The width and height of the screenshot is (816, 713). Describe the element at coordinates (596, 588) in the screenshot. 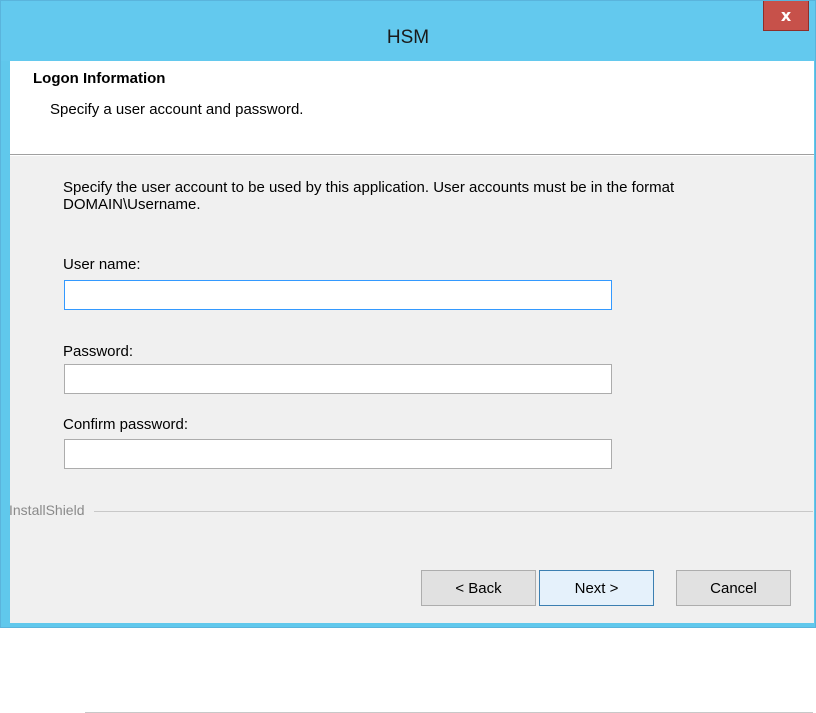

I see `next-button: Next >` at that location.